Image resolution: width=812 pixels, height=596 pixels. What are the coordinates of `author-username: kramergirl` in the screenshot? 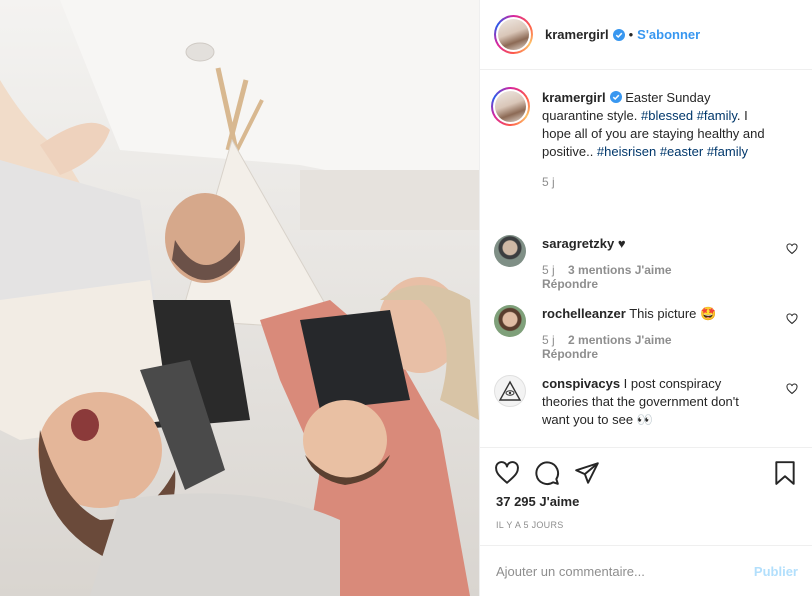 It's located at (577, 34).